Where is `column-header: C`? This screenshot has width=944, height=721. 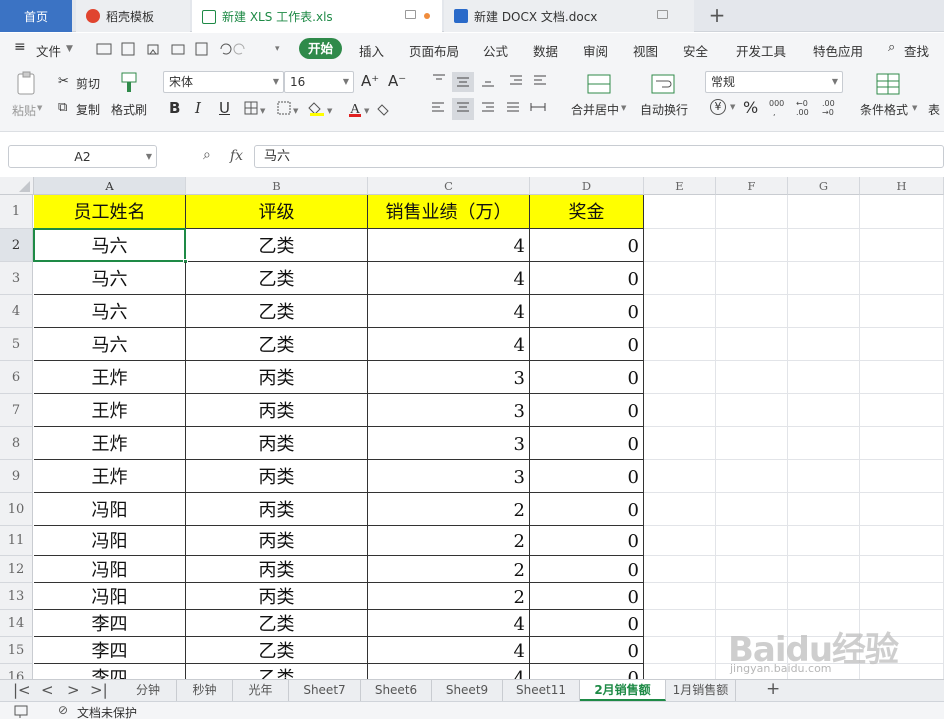 column-header: C is located at coordinates (449, 186).